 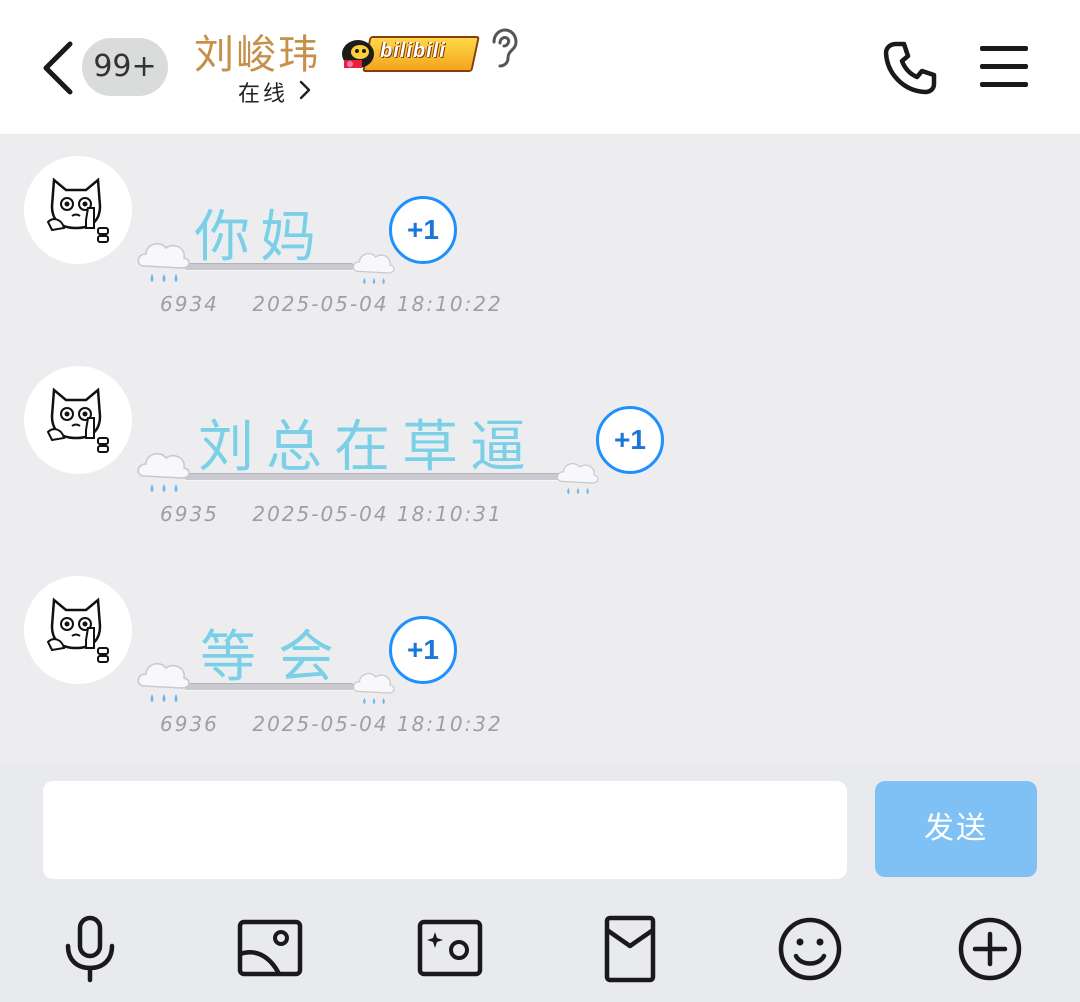 I want to click on microphone-icon, so click(x=90, y=949).